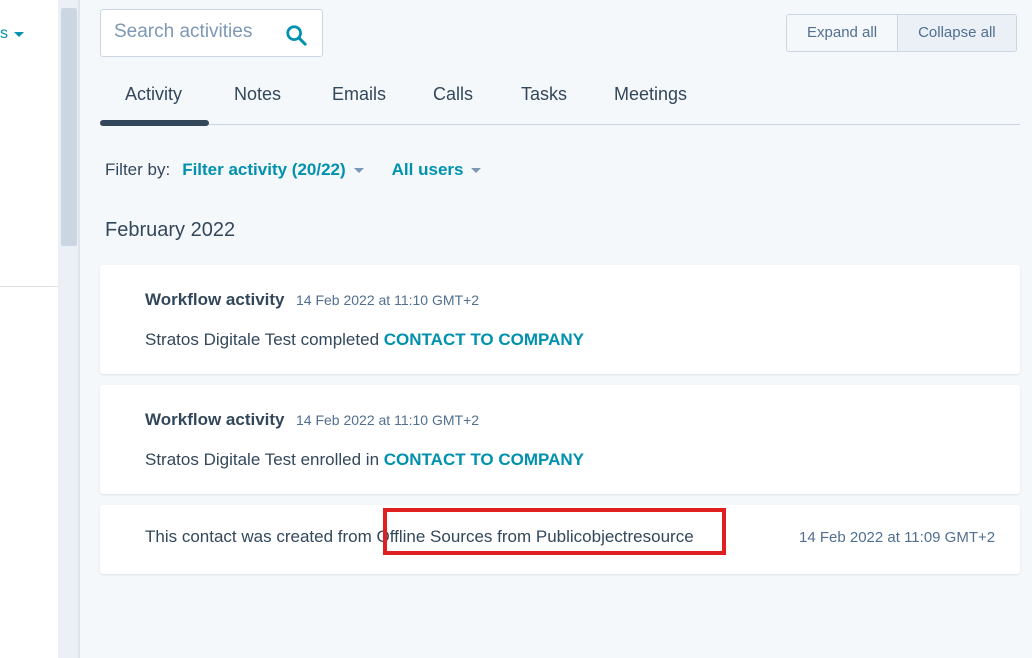 The image size is (1032, 658). I want to click on expand-collapse-group: Expand all Collapse all, so click(901, 33).